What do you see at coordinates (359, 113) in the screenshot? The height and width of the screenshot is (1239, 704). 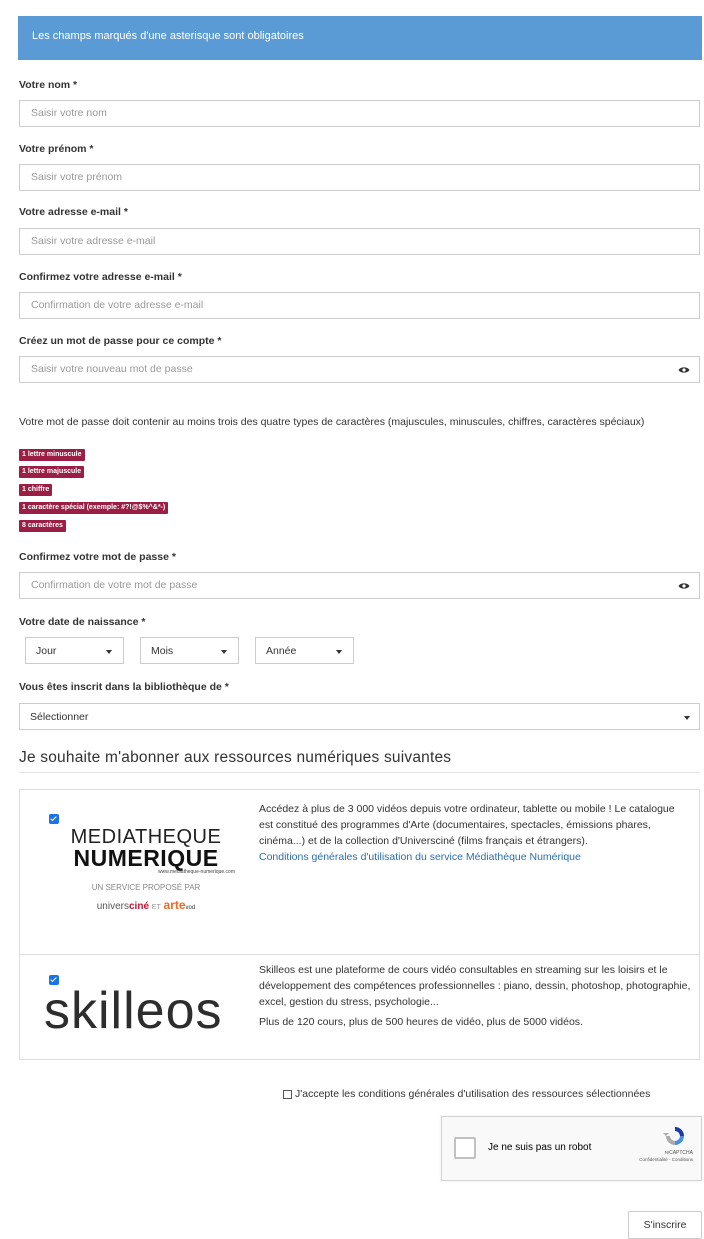 I see `nom-input: Saisir votre nom` at bounding box center [359, 113].